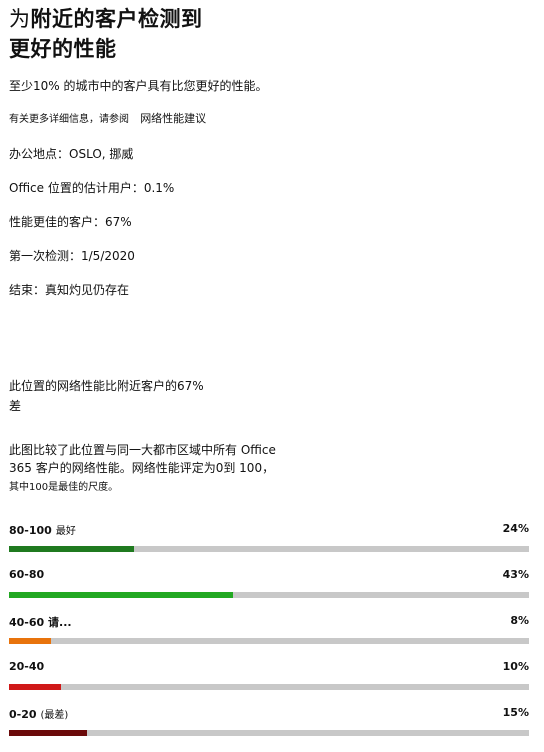  I want to click on comparison-headline-line2: 差, so click(15, 406).